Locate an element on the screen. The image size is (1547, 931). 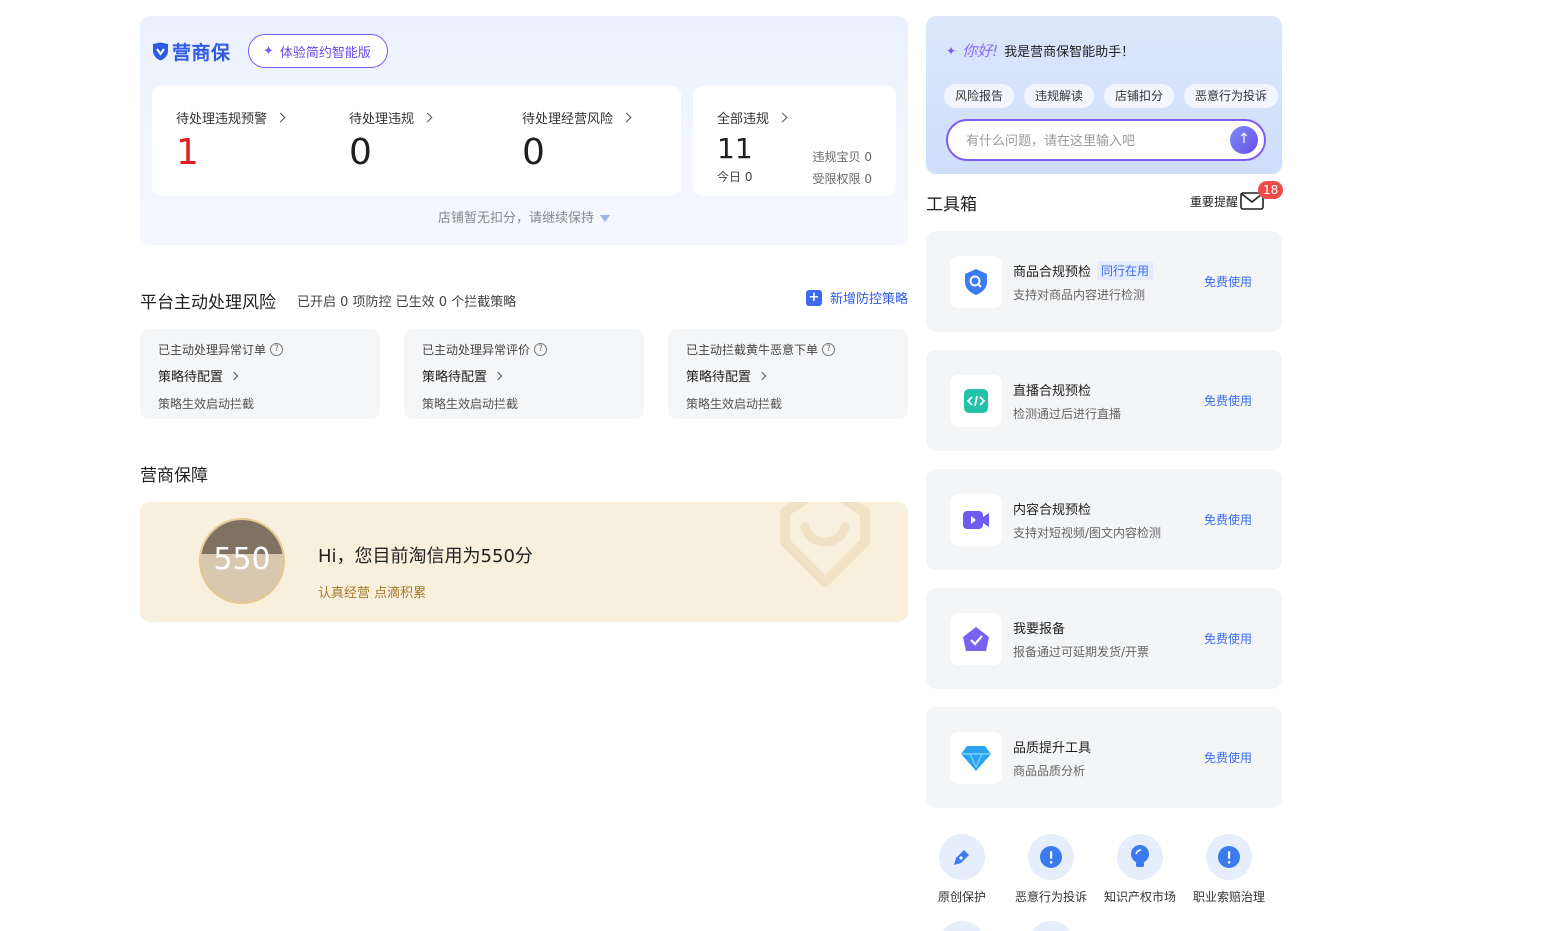
risk-header: 平台主动处理风险 已开启 0 项防控 已生效 0 个拦截策略 + 新增防控策略 is located at coordinates (524, 300).